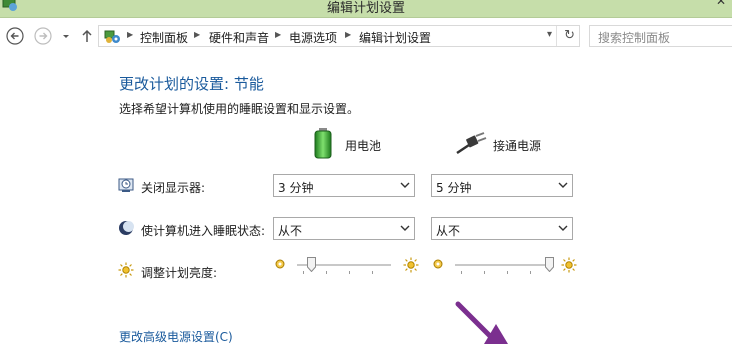 The height and width of the screenshot is (345, 732). What do you see at coordinates (296, 188) in the screenshot?
I see `select-value: 3 分钟` at bounding box center [296, 188].